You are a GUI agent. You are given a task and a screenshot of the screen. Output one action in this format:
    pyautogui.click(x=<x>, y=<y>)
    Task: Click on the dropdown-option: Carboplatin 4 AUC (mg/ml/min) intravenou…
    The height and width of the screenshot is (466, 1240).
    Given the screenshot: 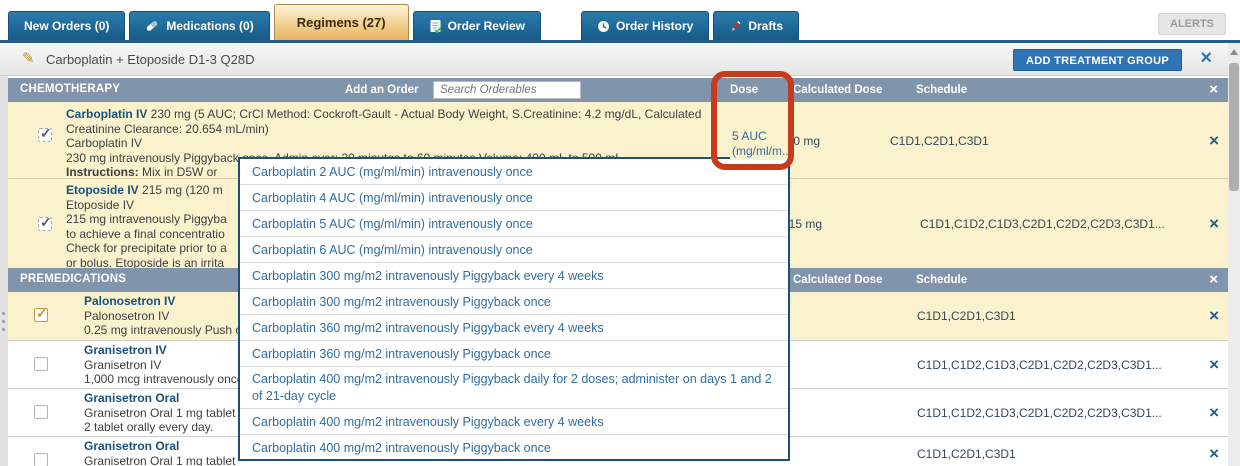 What is the action you would take?
    pyautogui.click(x=514, y=198)
    